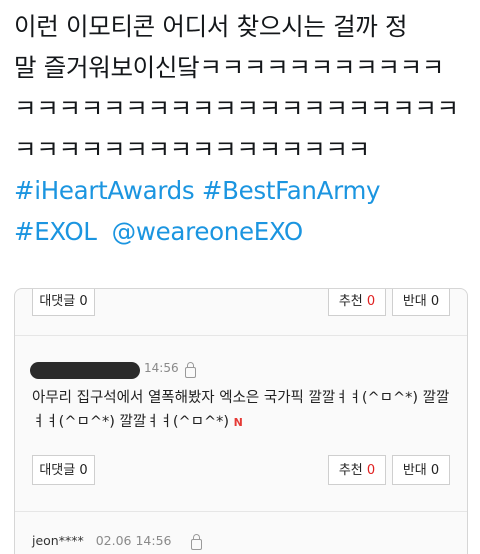 Image resolution: width=480 pixels, height=554 pixels. What do you see at coordinates (229, 67) in the screenshot?
I see `tweet-line: 말 즐거워보이신닼ㅋㅋㅋㅋㅋㅋㅋㅋㅋㅋㅋ` at bounding box center [229, 67].